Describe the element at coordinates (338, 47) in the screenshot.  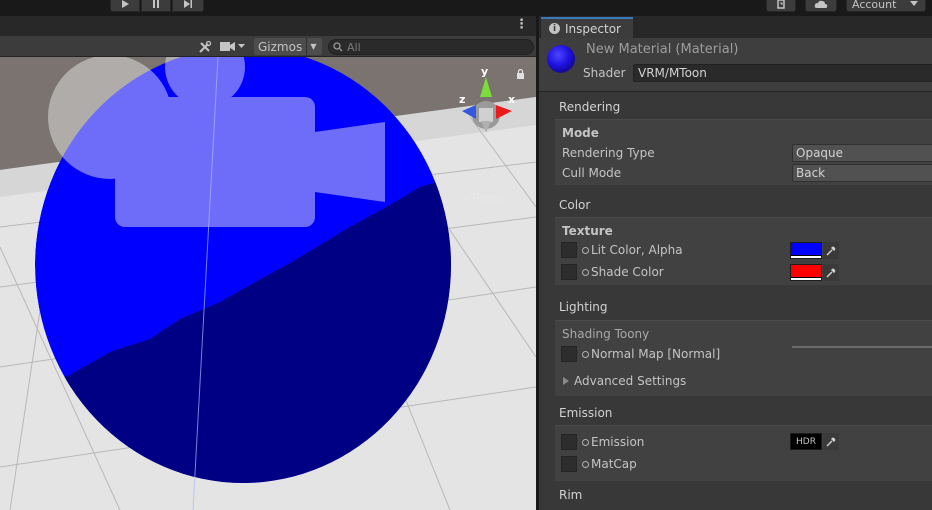
I see `search-icon` at that location.